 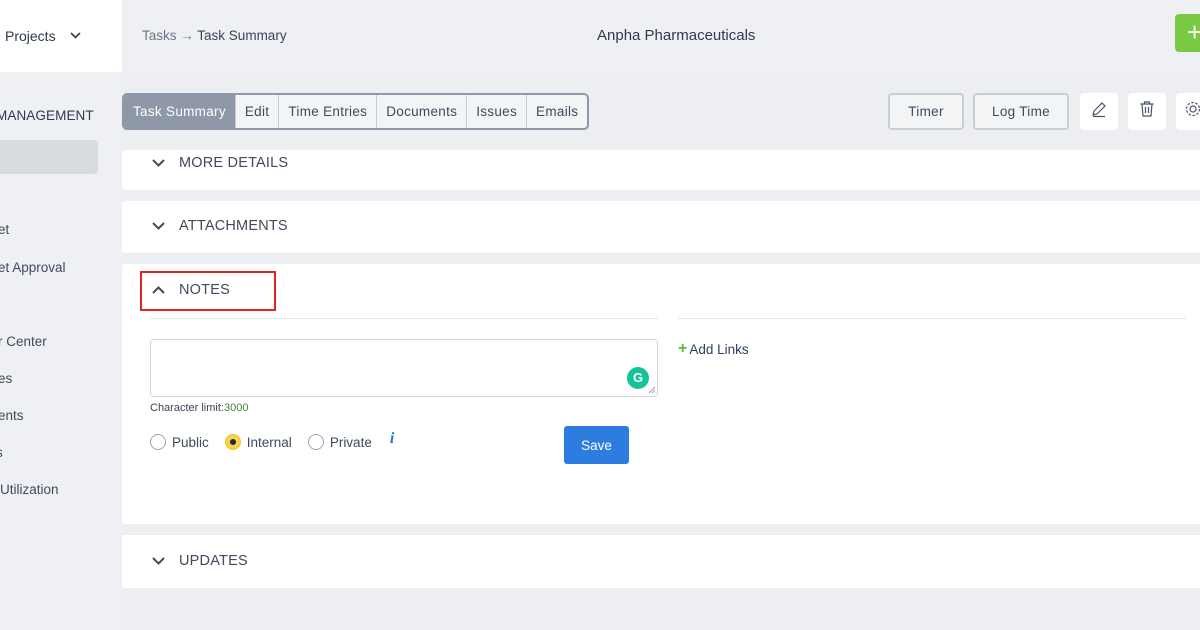 What do you see at coordinates (392, 439) in the screenshot?
I see `info-icon: i` at bounding box center [392, 439].